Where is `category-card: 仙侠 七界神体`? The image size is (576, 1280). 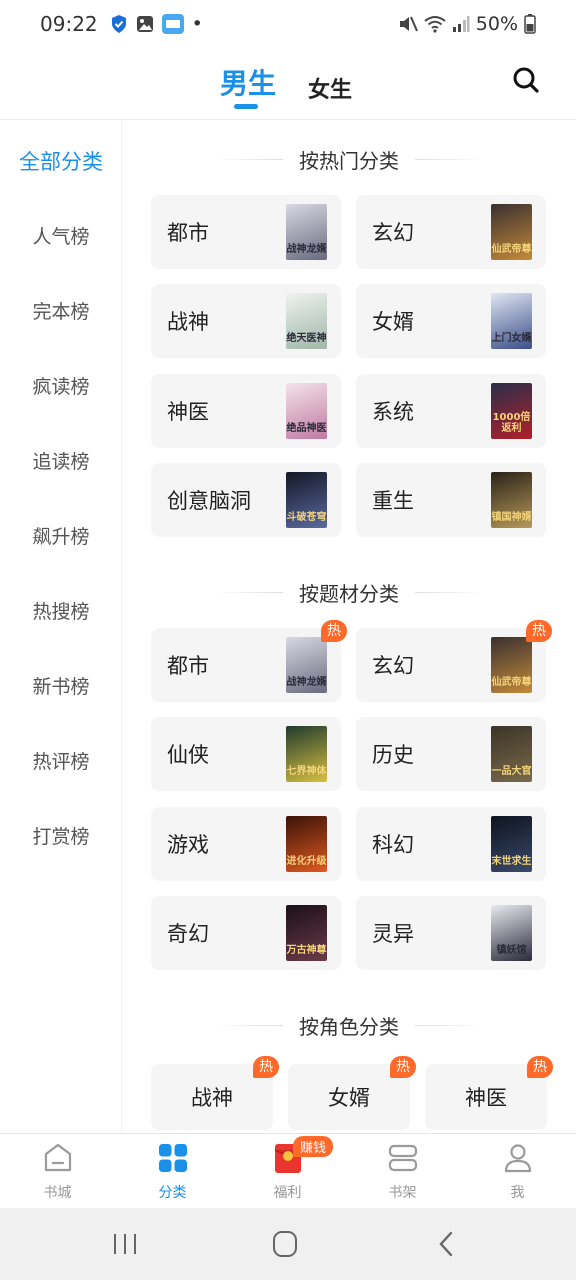
category-card: 仙侠 七界神体 is located at coordinates (246, 754).